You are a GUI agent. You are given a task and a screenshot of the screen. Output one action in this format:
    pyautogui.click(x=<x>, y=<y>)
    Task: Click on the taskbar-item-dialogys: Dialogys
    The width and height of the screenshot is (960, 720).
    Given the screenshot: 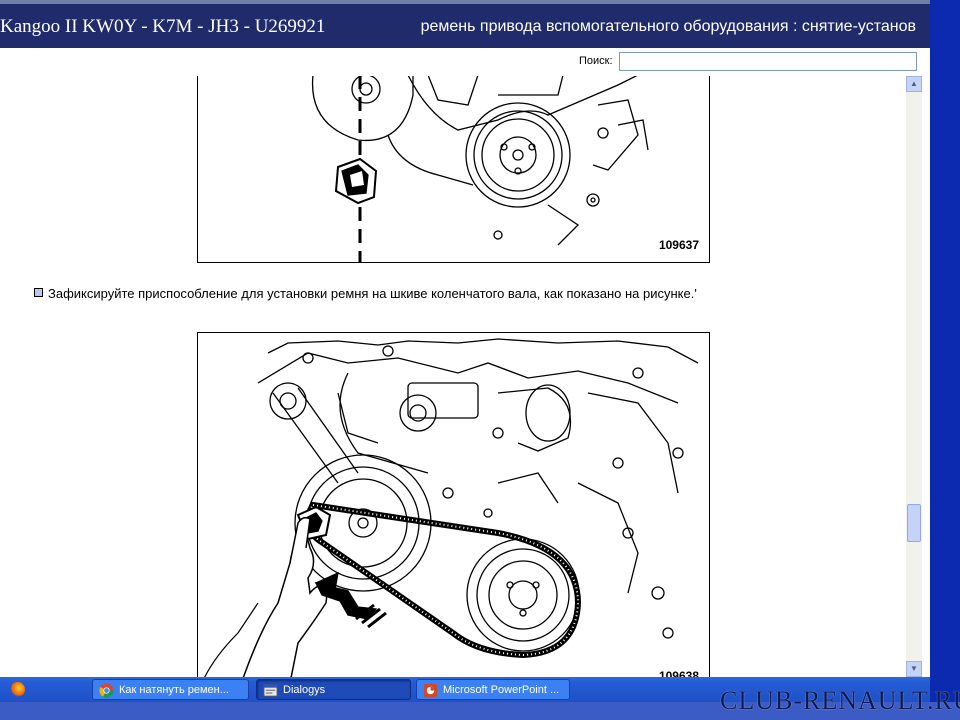 What is the action you would take?
    pyautogui.click(x=333, y=689)
    